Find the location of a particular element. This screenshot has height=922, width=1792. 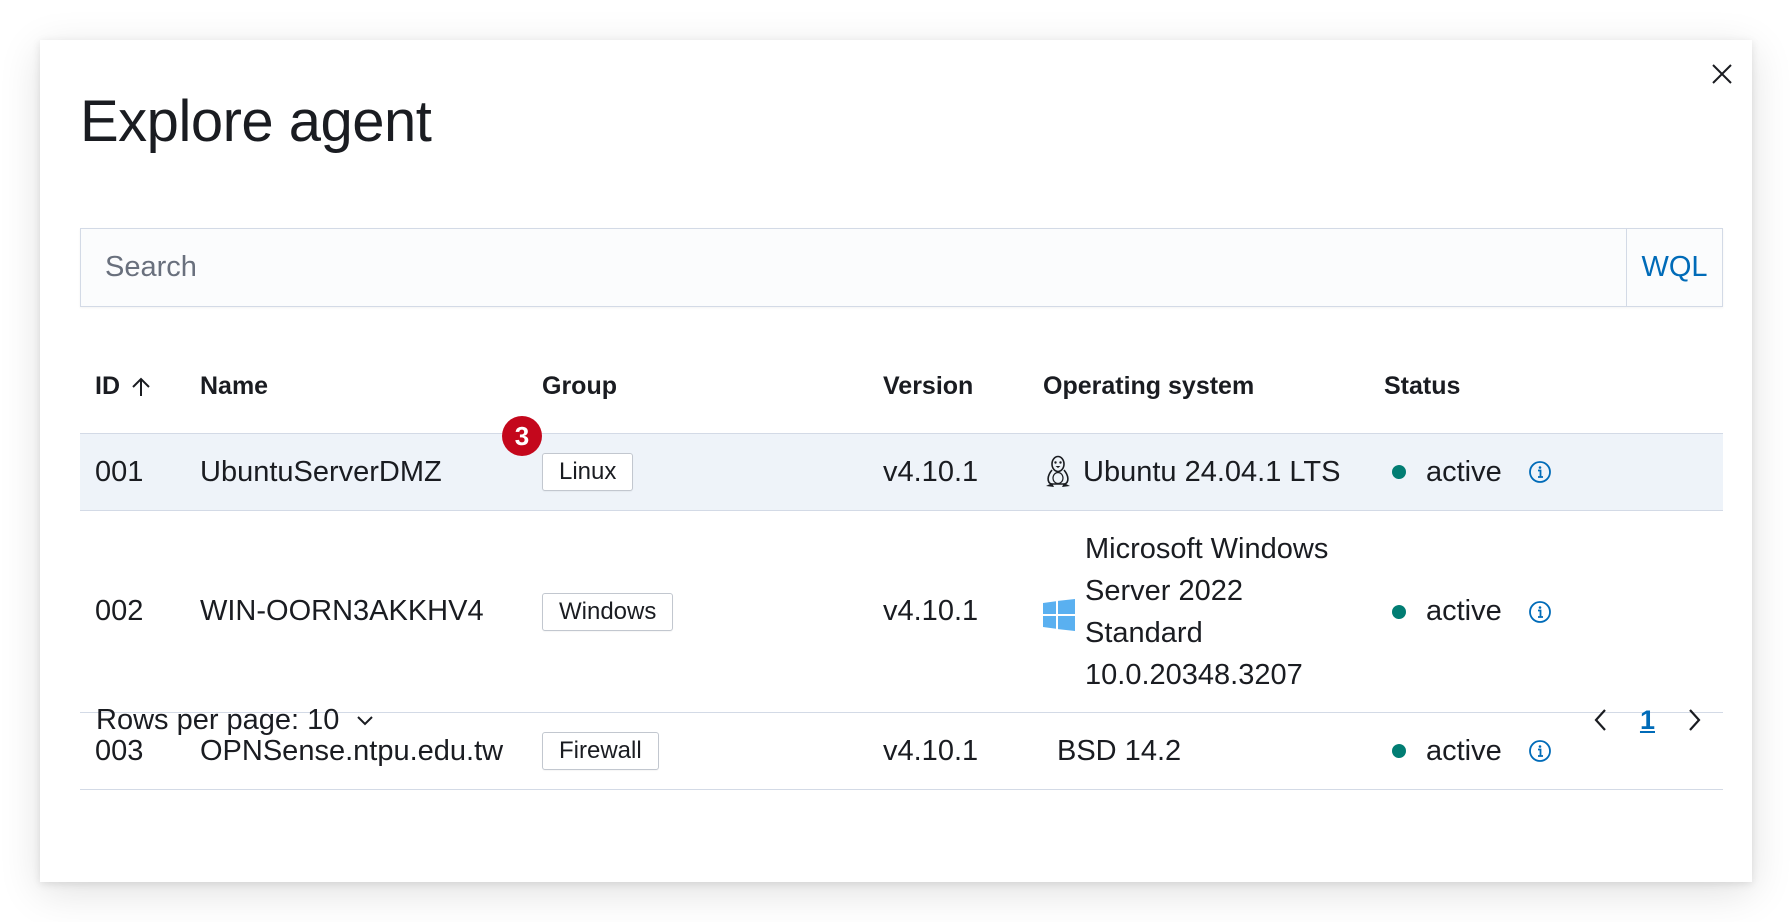

agent-id: 001 is located at coordinates (119, 471).